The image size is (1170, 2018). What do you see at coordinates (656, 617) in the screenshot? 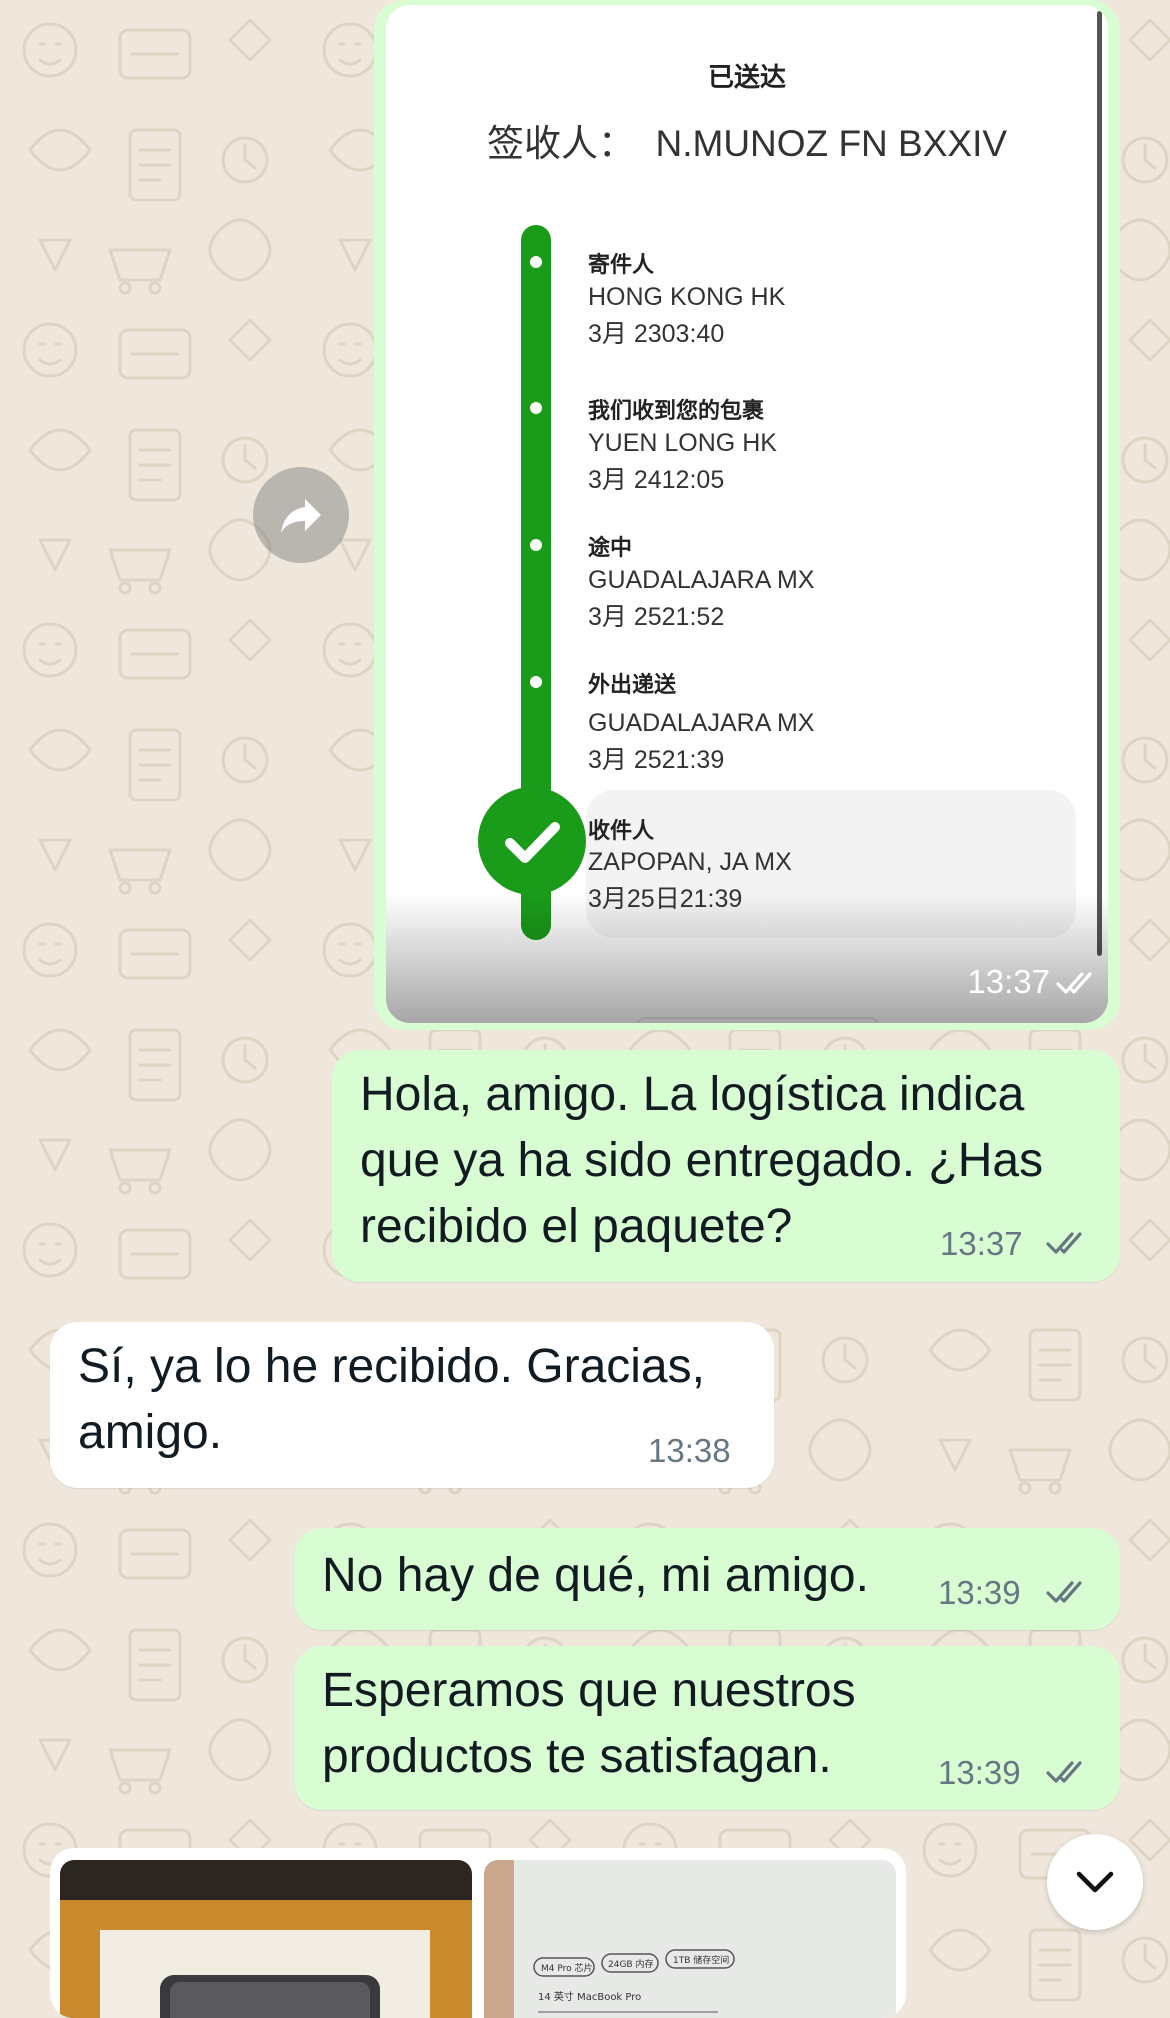
I see `event-datetime: 3月 2521:52` at bounding box center [656, 617].